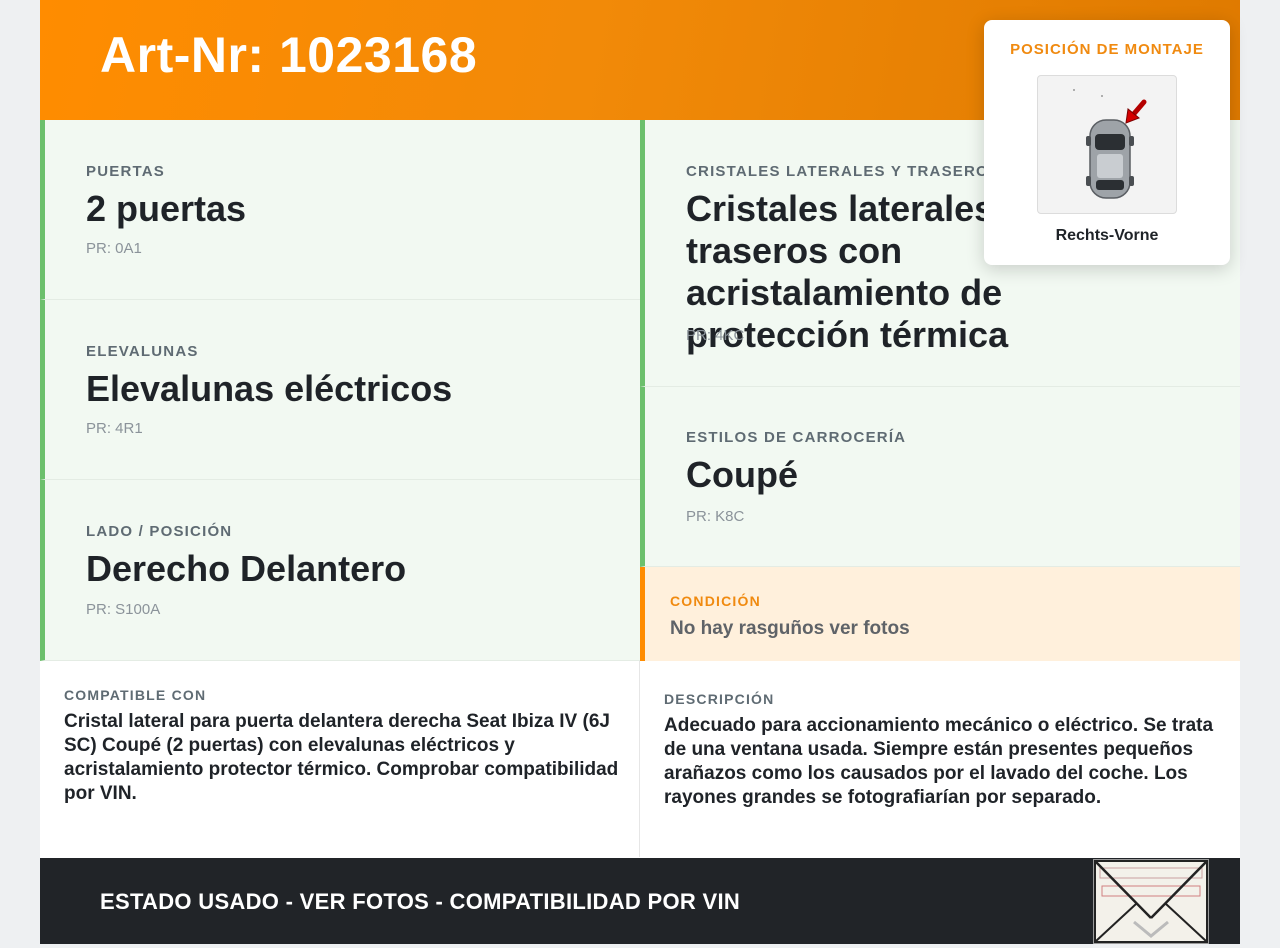  I want to click on mounting-image, so click(1107, 144).